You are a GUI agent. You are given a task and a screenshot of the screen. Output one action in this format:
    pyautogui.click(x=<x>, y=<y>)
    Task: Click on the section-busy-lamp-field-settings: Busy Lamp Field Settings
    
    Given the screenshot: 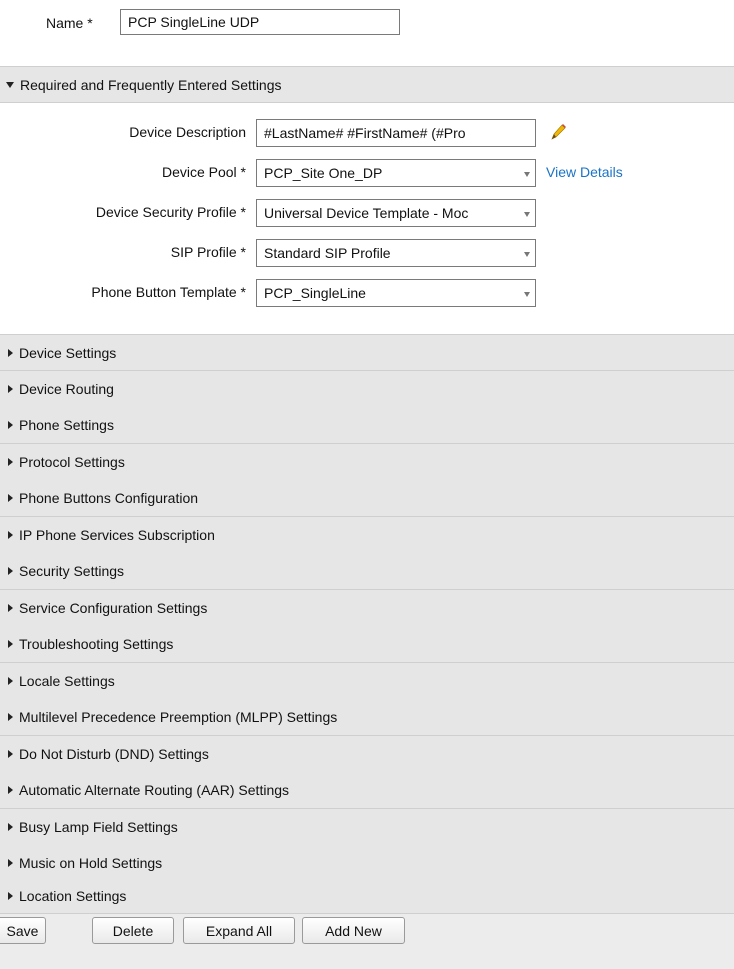 What is the action you would take?
    pyautogui.click(x=367, y=827)
    